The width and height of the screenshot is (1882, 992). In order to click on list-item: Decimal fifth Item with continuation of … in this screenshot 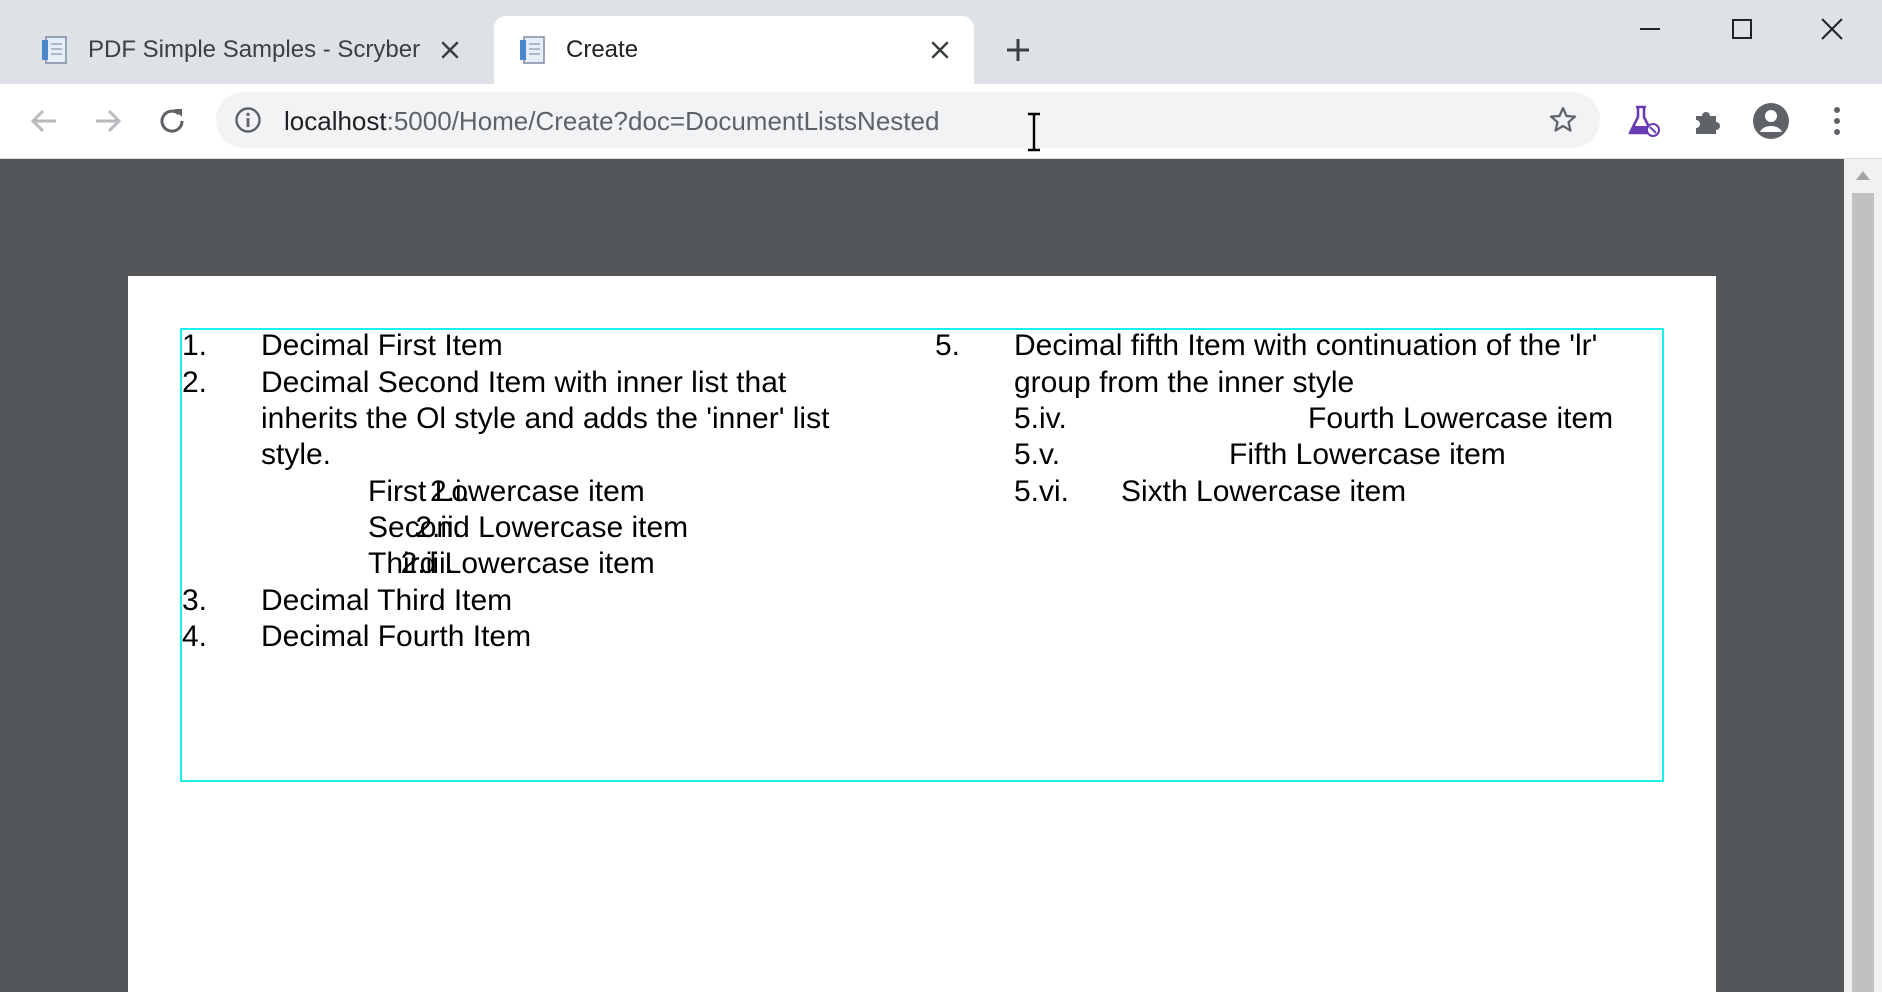, I will do `click(1306, 345)`.